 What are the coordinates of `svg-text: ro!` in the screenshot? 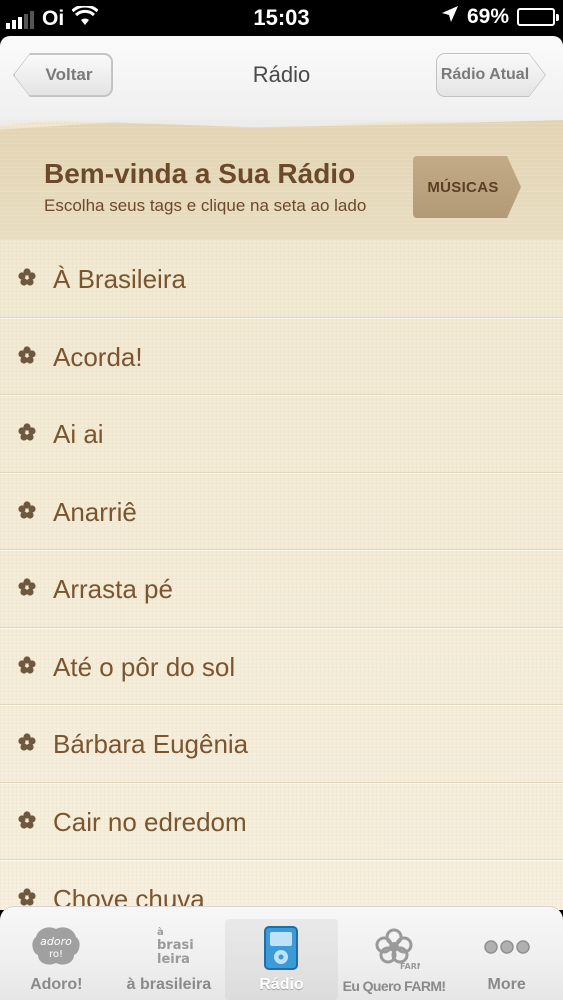 It's located at (56, 954).